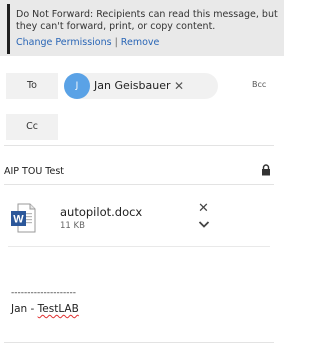  Describe the element at coordinates (139, 219) in the screenshot. I see `attachment-card` at that location.